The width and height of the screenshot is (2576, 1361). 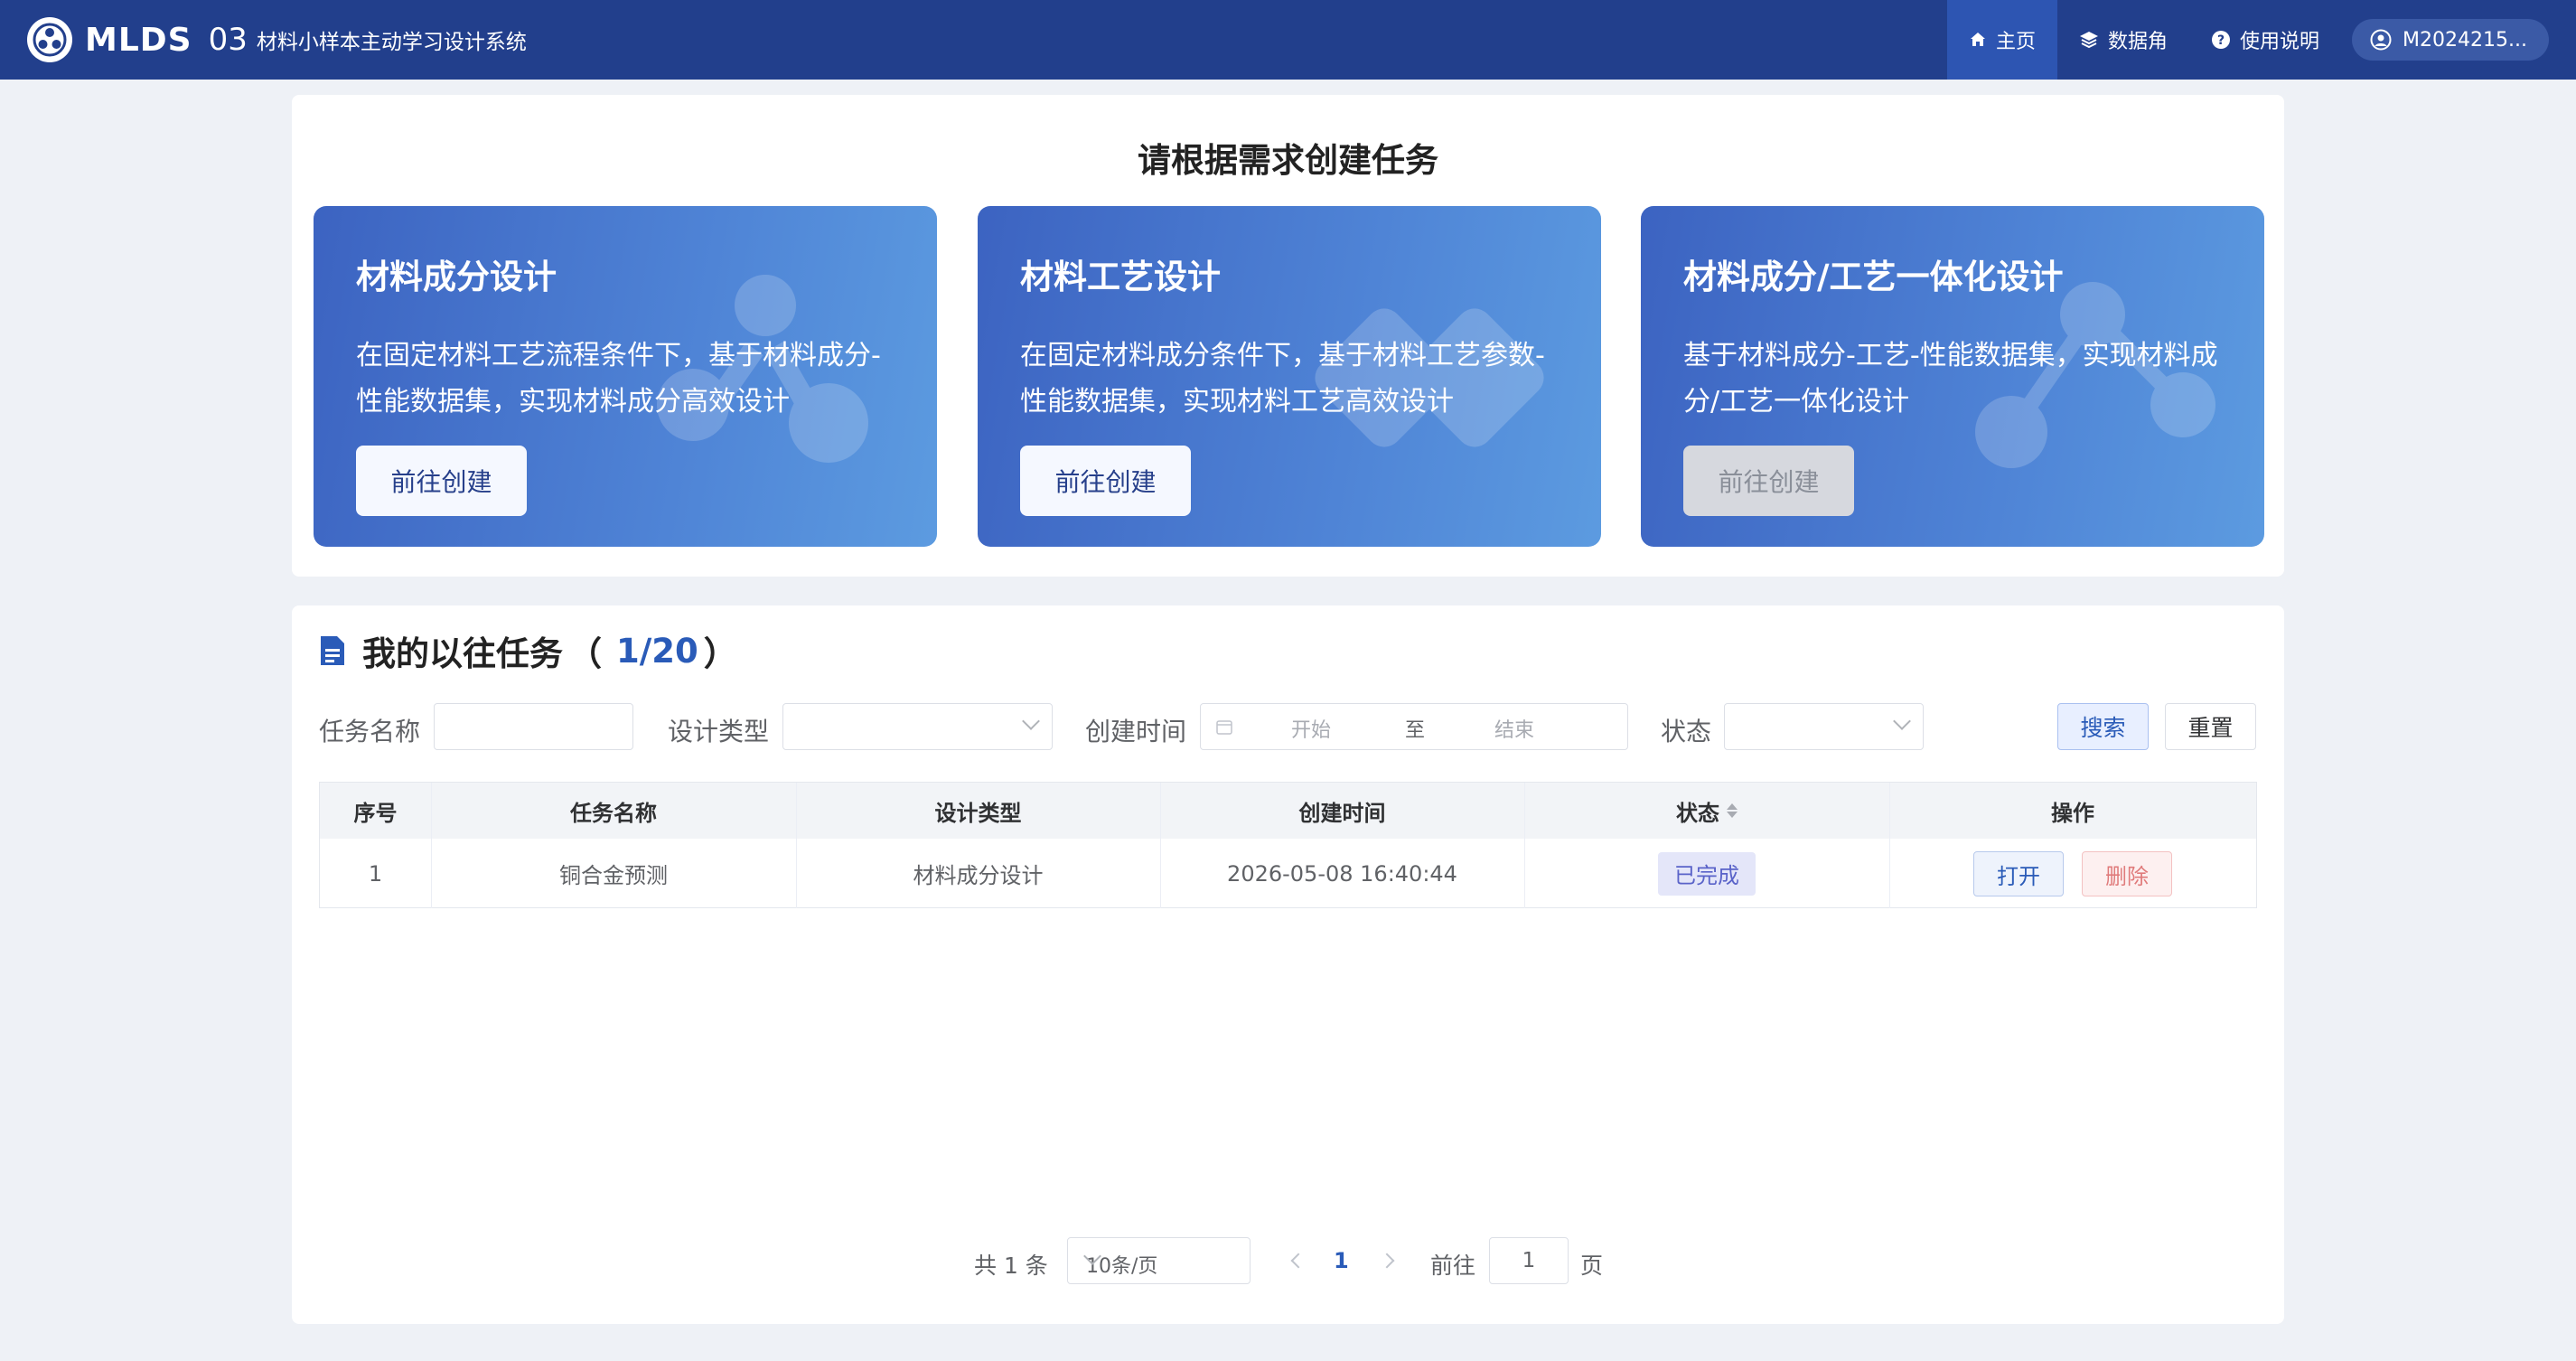 What do you see at coordinates (585, 653) in the screenshot?
I see `history-count-open-paren: （` at bounding box center [585, 653].